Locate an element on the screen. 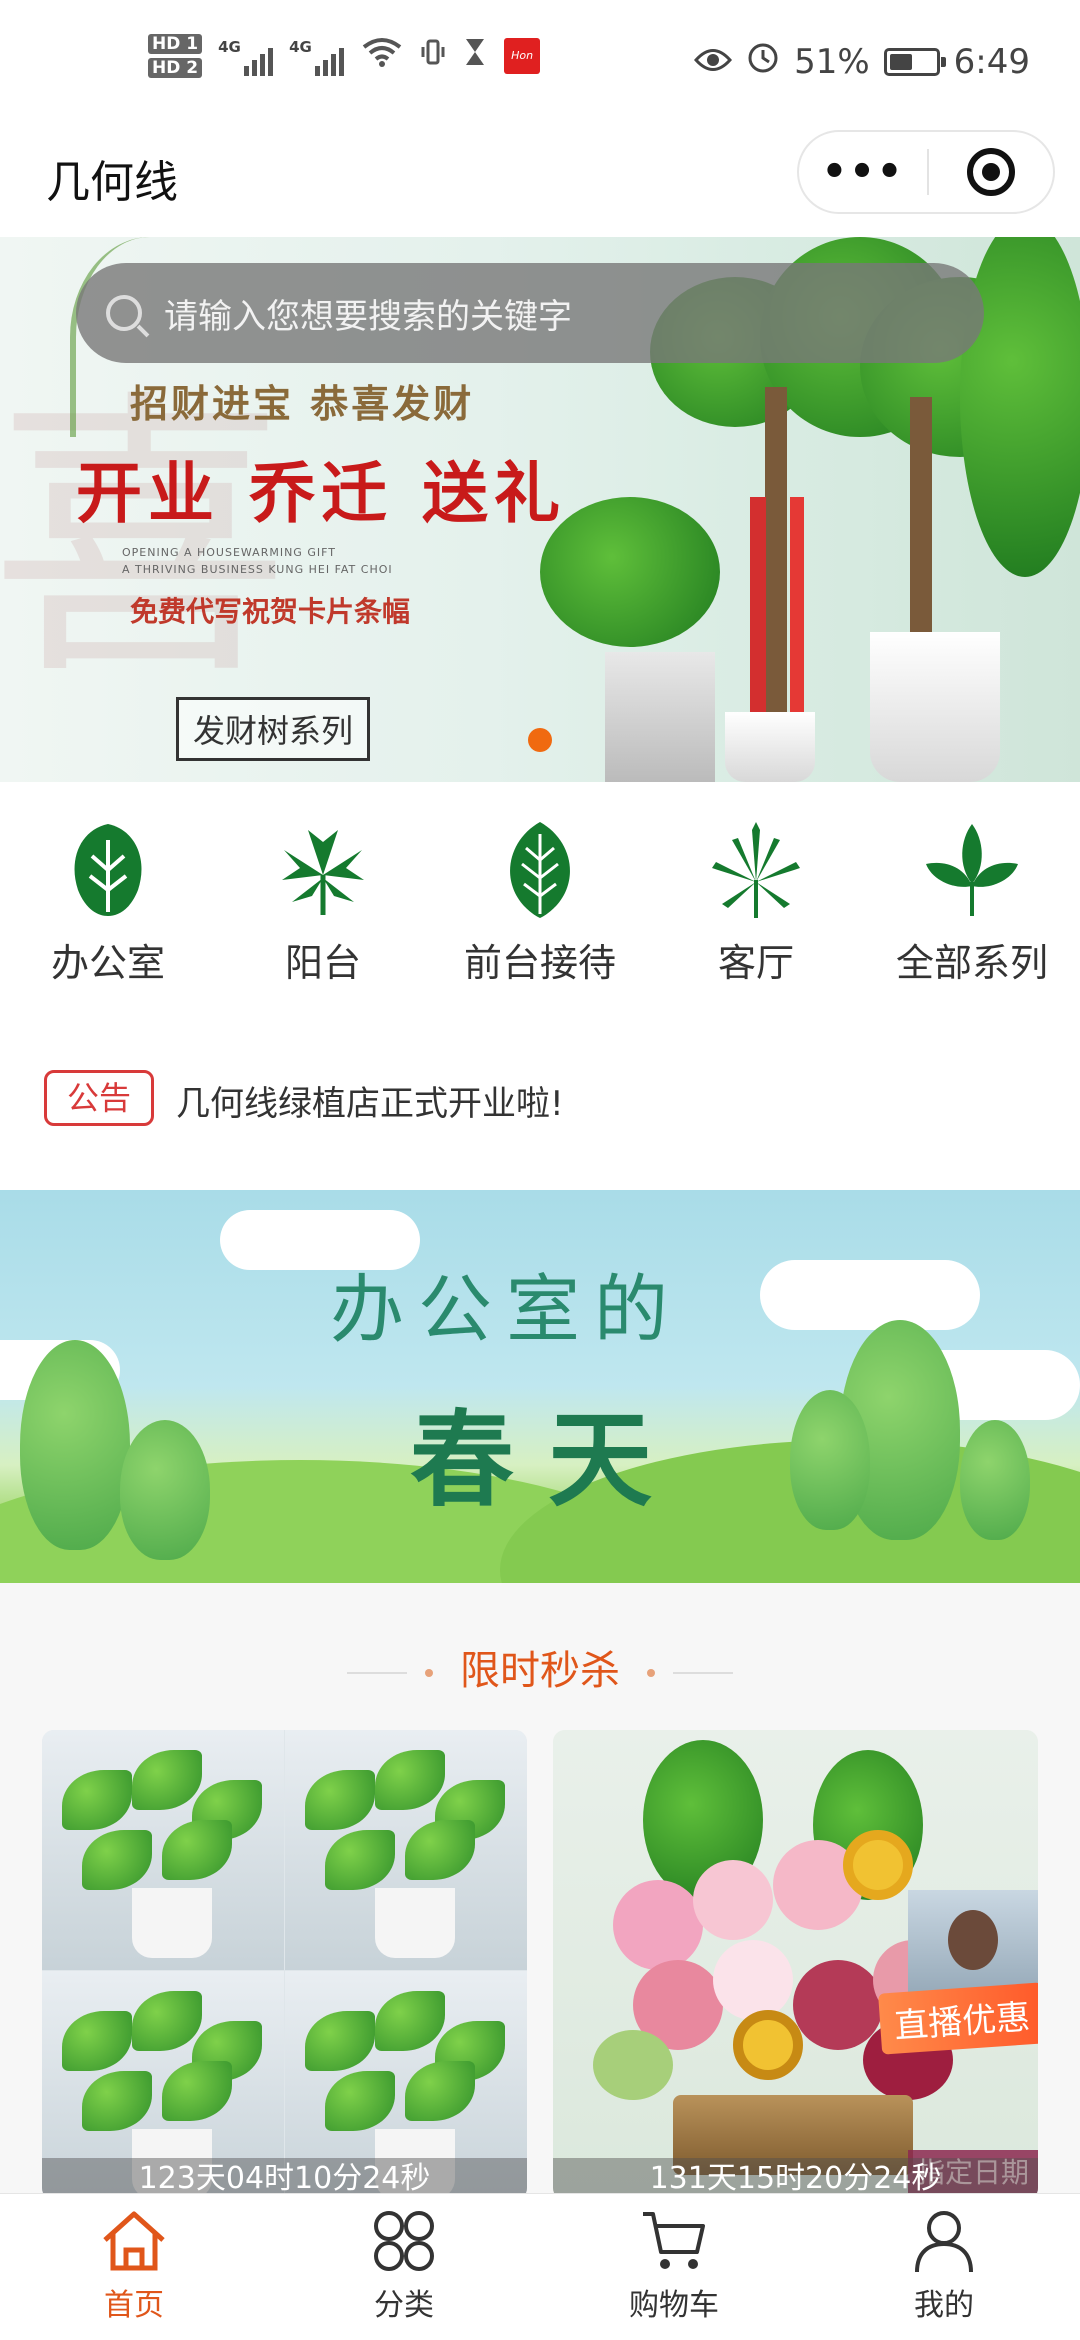  close-program-button is located at coordinates (991, 172).